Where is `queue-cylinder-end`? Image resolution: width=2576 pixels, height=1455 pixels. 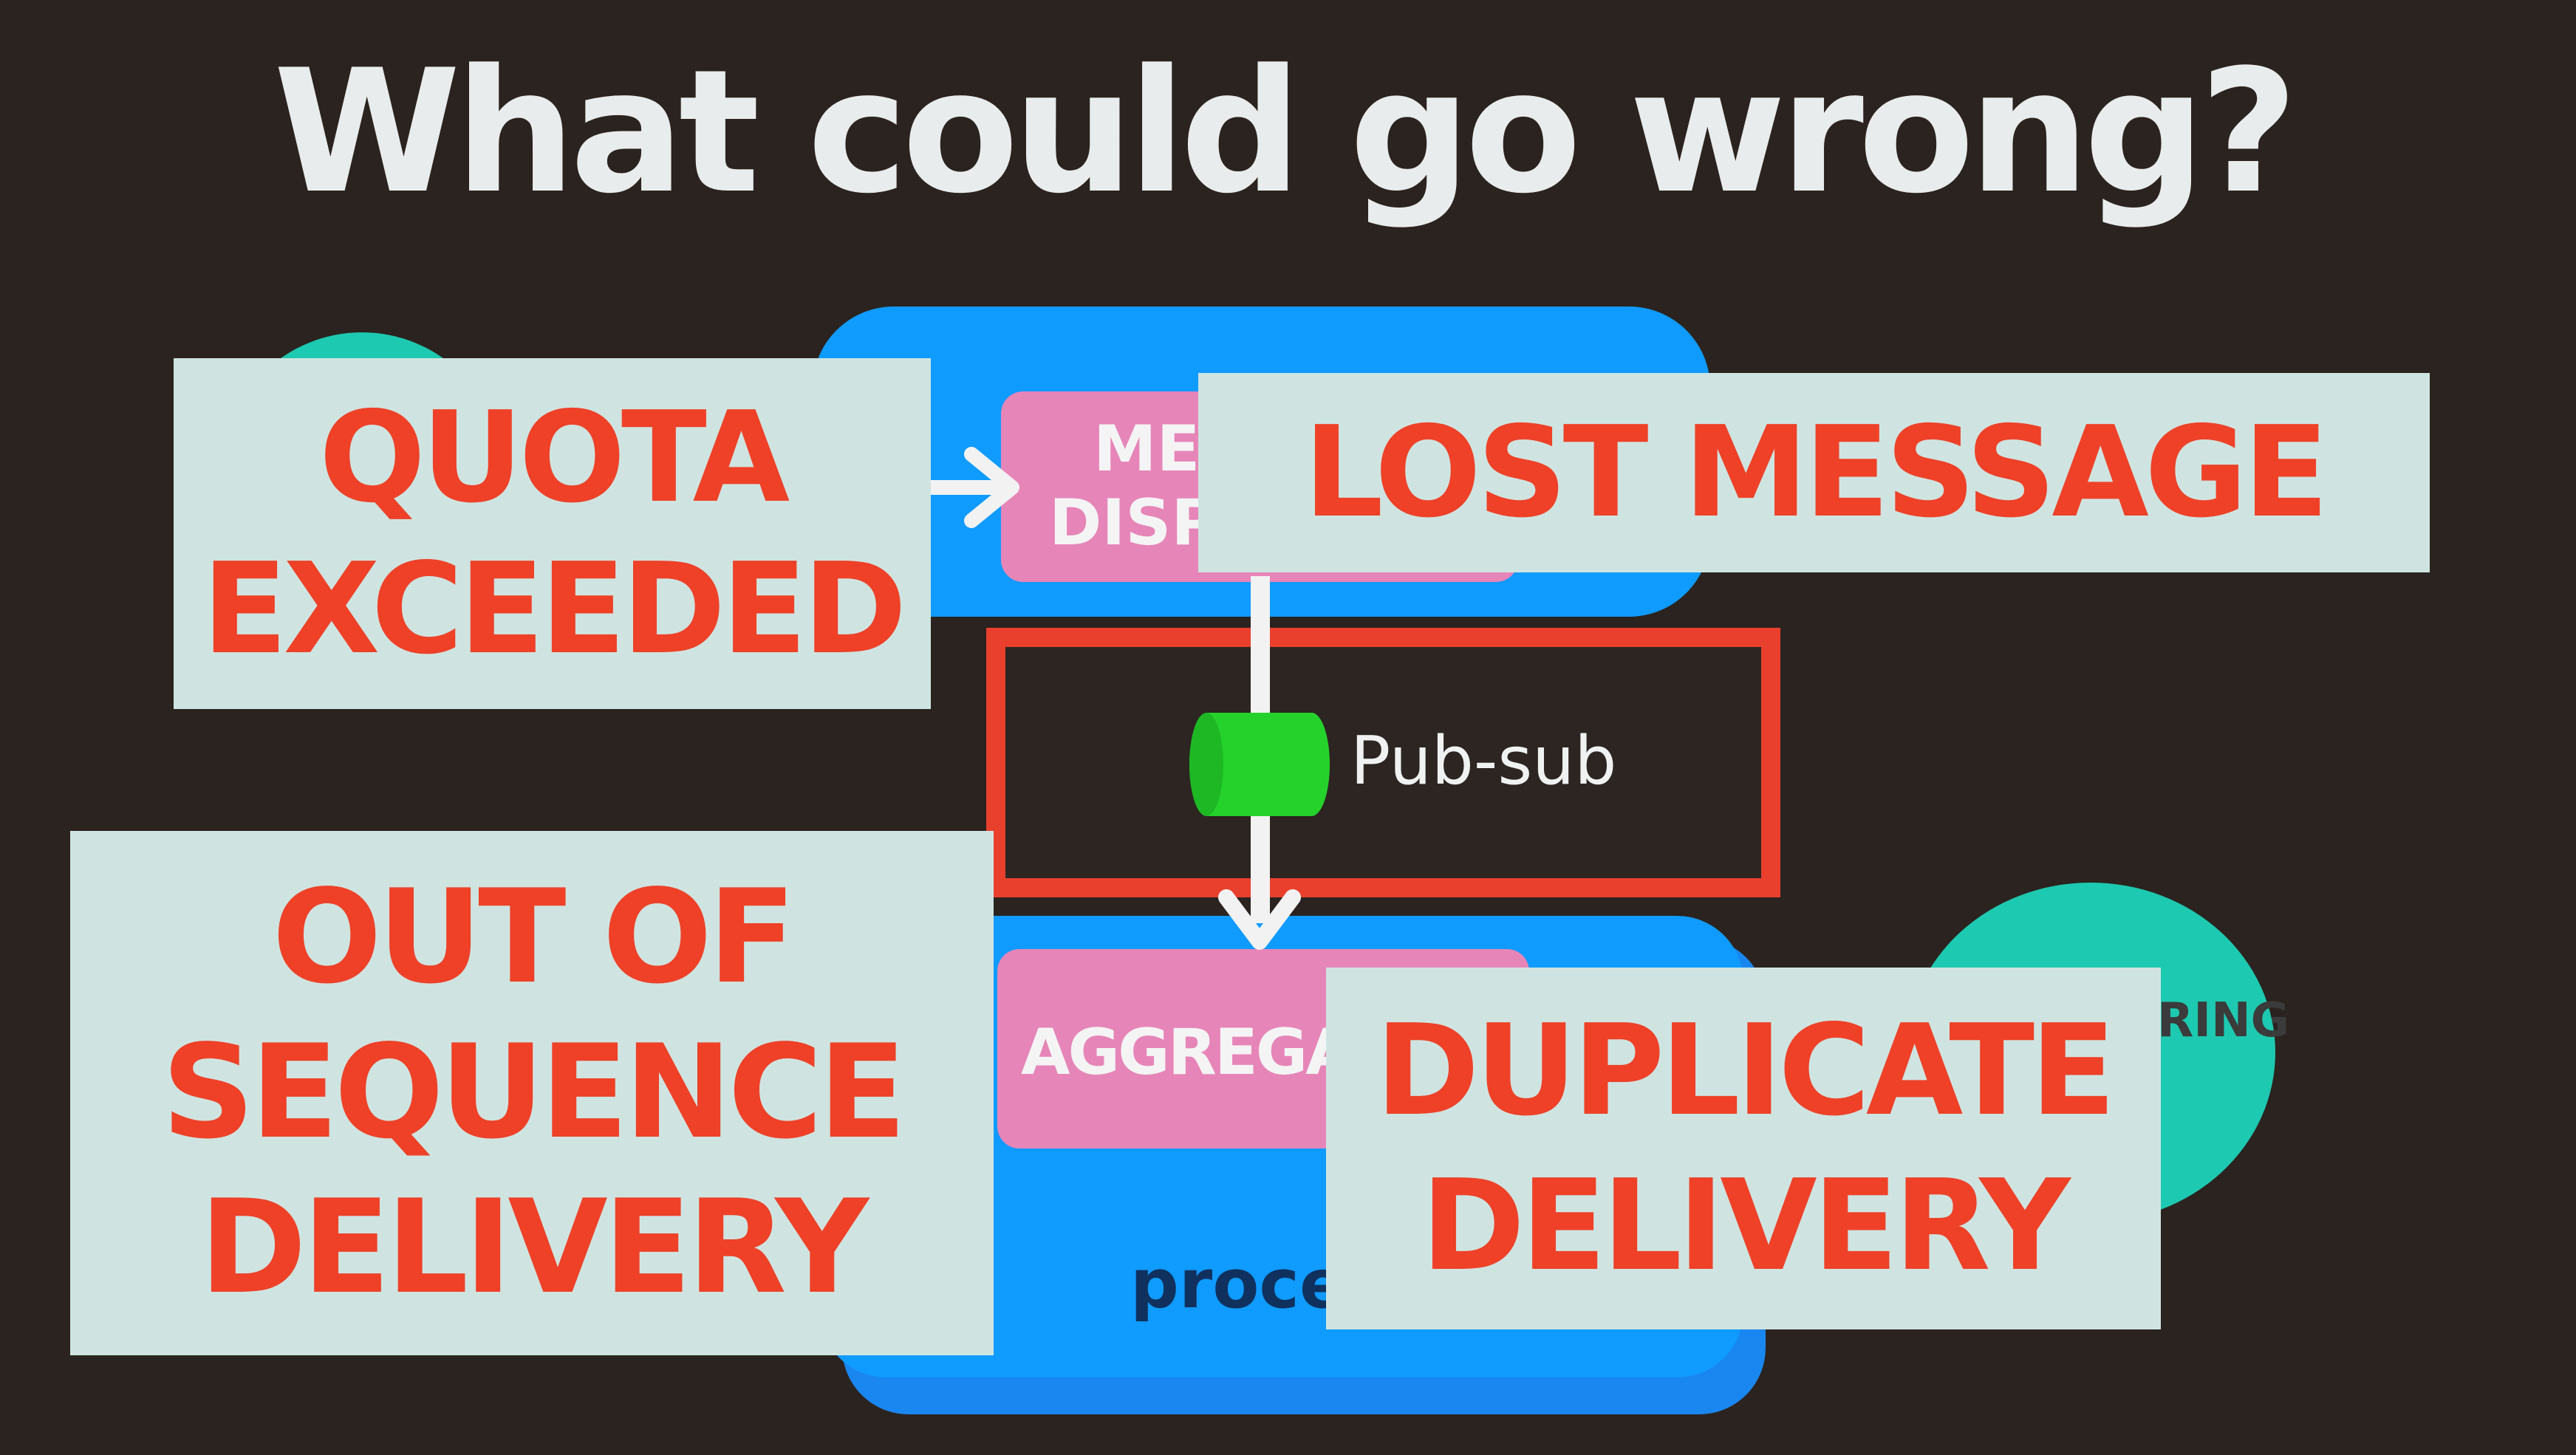
queue-cylinder-end is located at coordinates (1206, 764).